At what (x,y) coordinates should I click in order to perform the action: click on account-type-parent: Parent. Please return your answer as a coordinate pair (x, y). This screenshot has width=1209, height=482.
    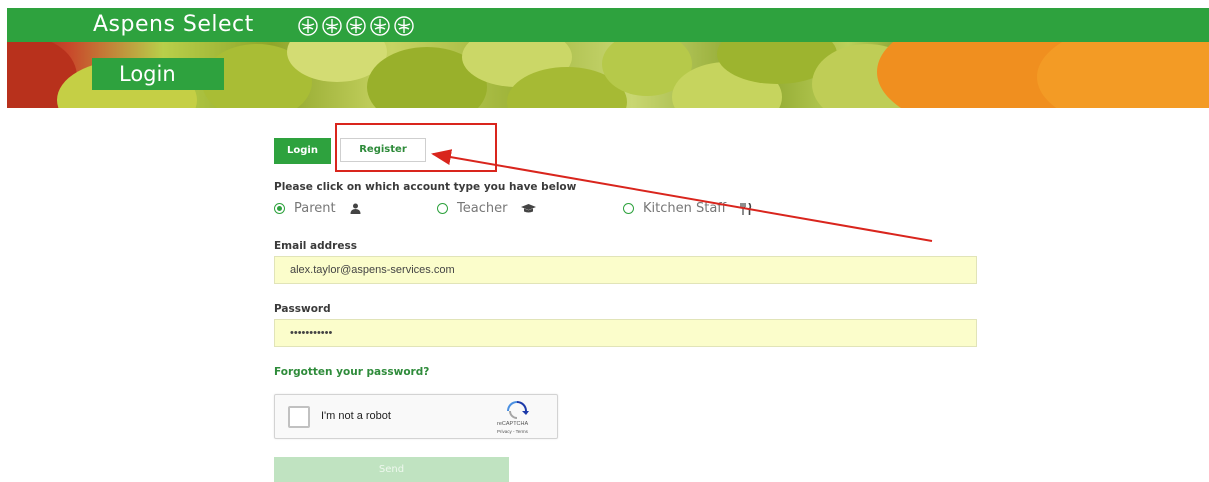
    Looking at the image, I should click on (317, 208).